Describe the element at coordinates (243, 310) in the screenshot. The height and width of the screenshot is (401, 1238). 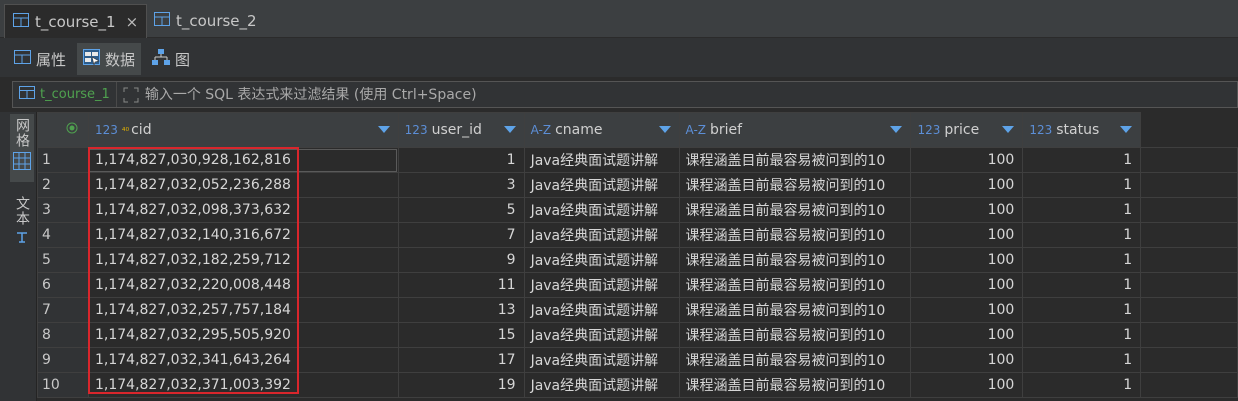
I see `cell-cid: 1,174,827,032,257,757,184` at that location.